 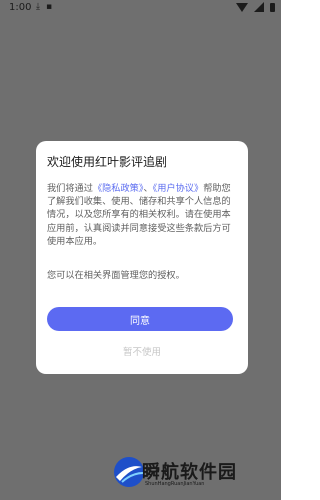 I want to click on status-time: 1:00, so click(x=20, y=7).